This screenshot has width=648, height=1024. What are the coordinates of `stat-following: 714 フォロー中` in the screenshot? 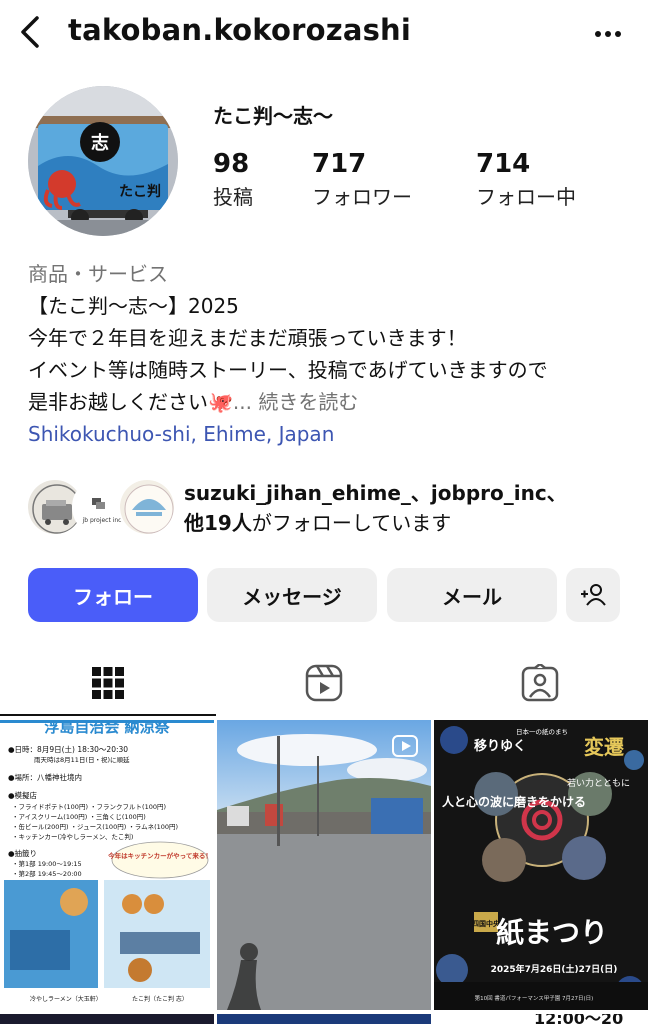 It's located at (526, 181).